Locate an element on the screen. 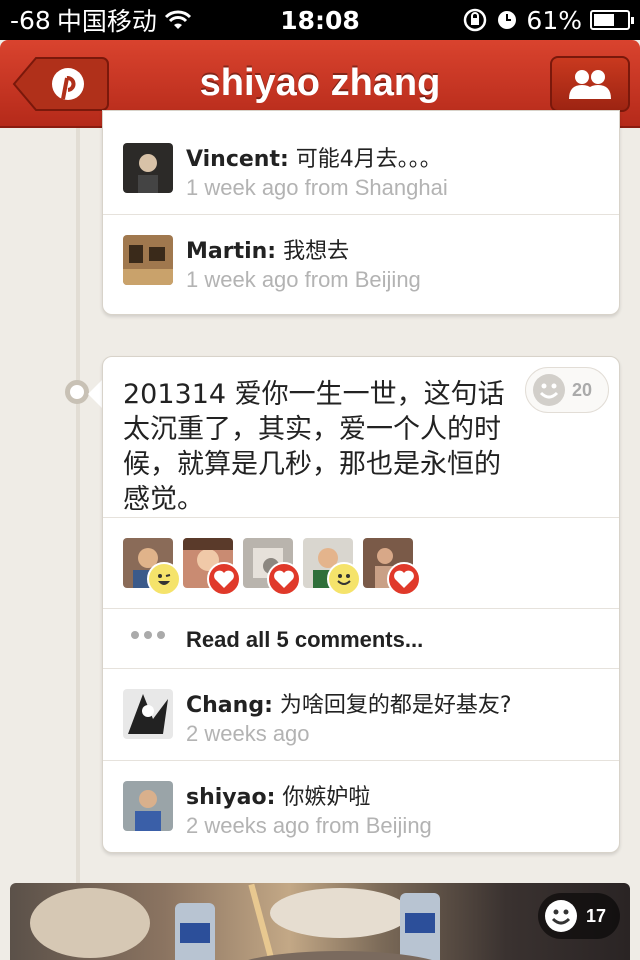 Image resolution: width=640 pixels, height=960 pixels. friends-icon is located at coordinates (590, 84).